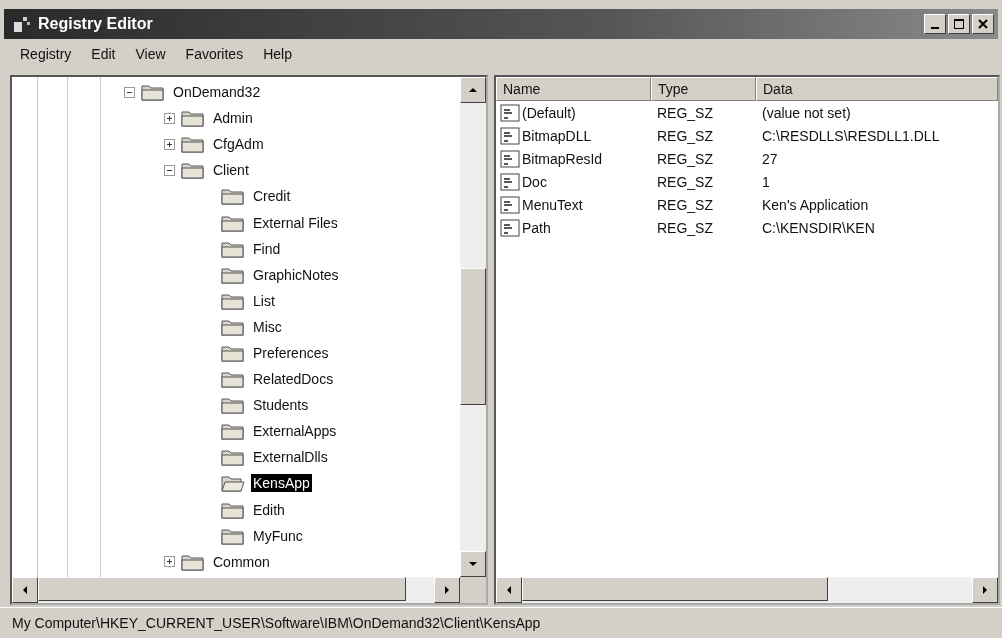 This screenshot has height=638, width=1002. Describe the element at coordinates (281, 405) in the screenshot. I see `tree-item: Students` at that location.